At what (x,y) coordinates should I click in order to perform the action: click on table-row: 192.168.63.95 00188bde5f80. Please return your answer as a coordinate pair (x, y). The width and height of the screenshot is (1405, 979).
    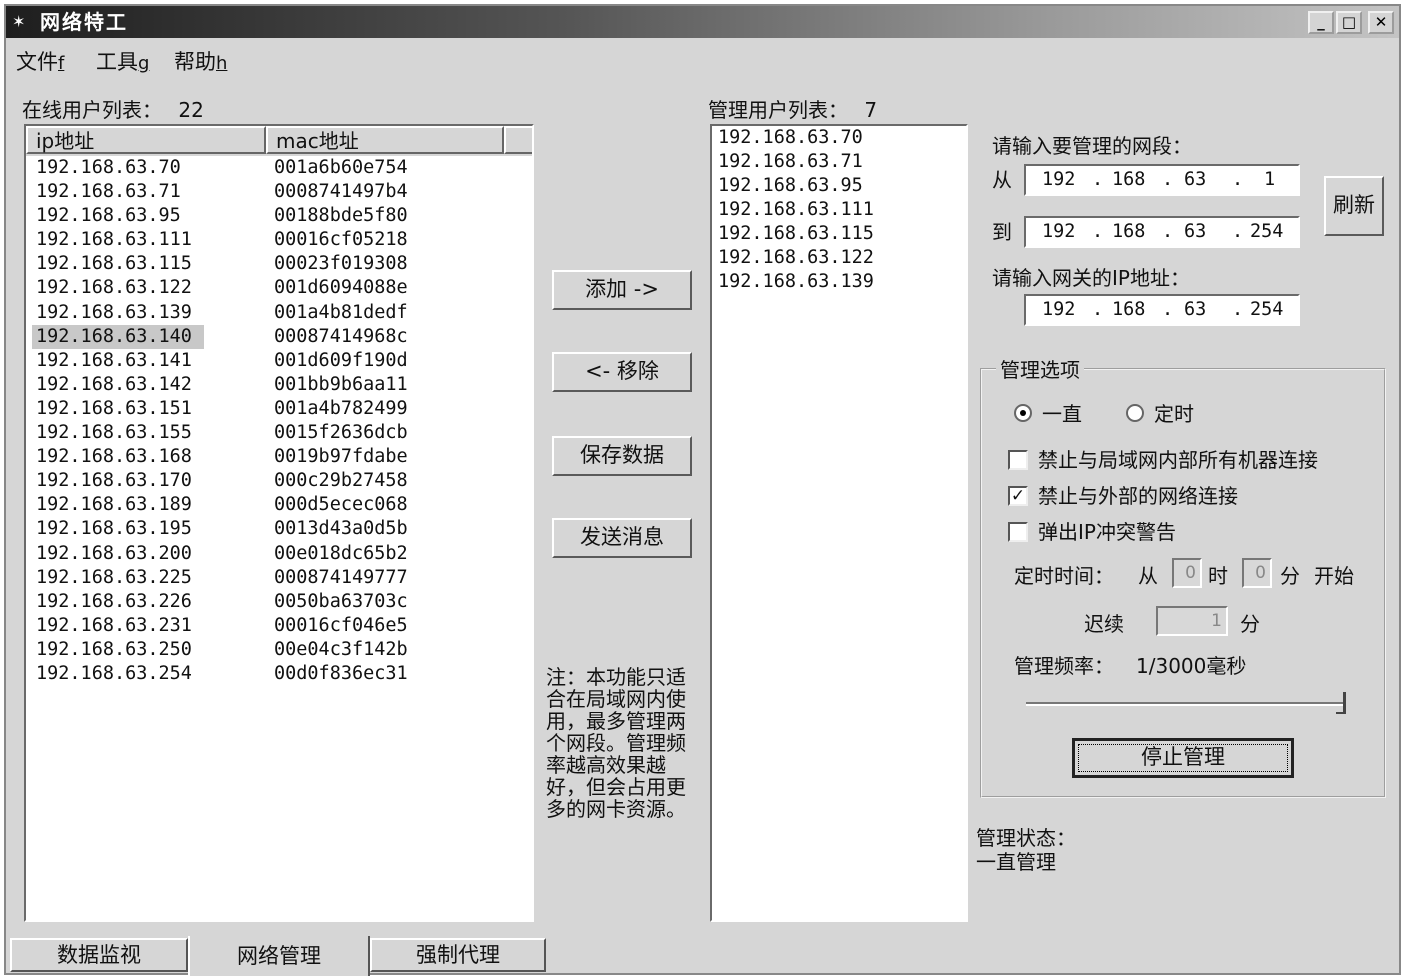
    Looking at the image, I should click on (279, 216).